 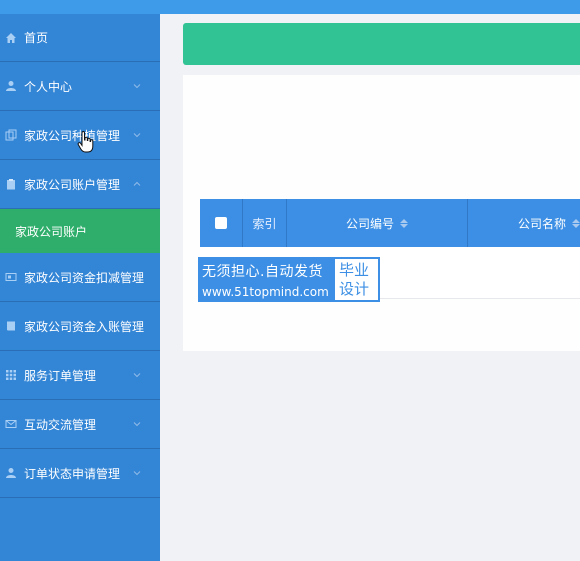 I want to click on watermark-badge-line: 毕业, so click(x=354, y=270).